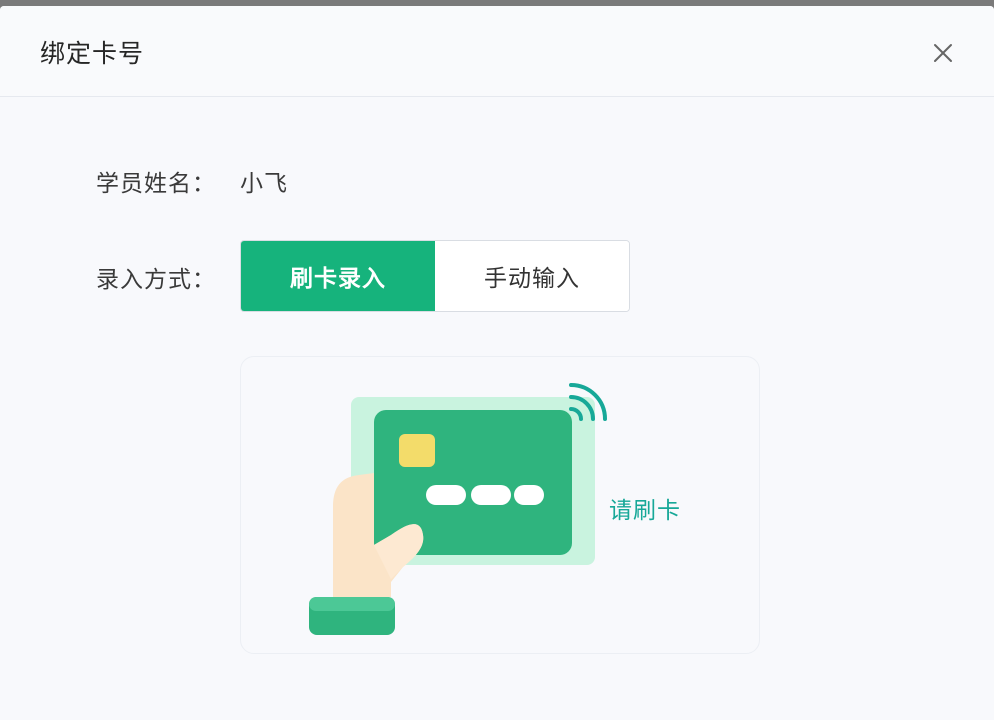 The image size is (994, 720). What do you see at coordinates (532, 276) in the screenshot?
I see `manual-input-mode-button: 手动输入` at bounding box center [532, 276].